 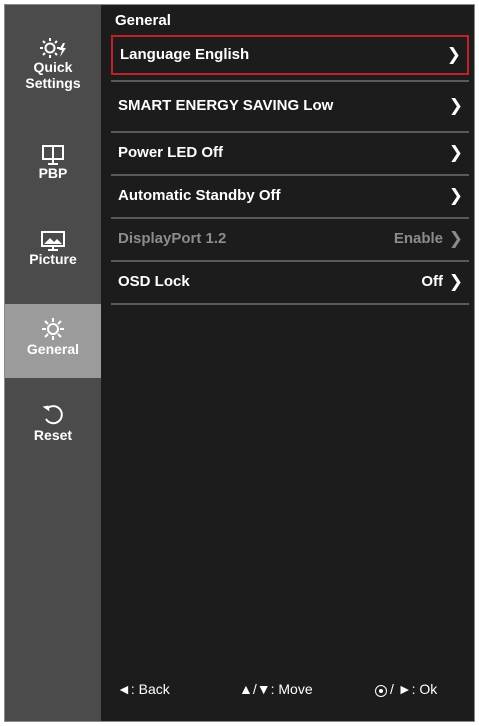 I want to click on sidebar-item-label: PBP, so click(x=53, y=173).